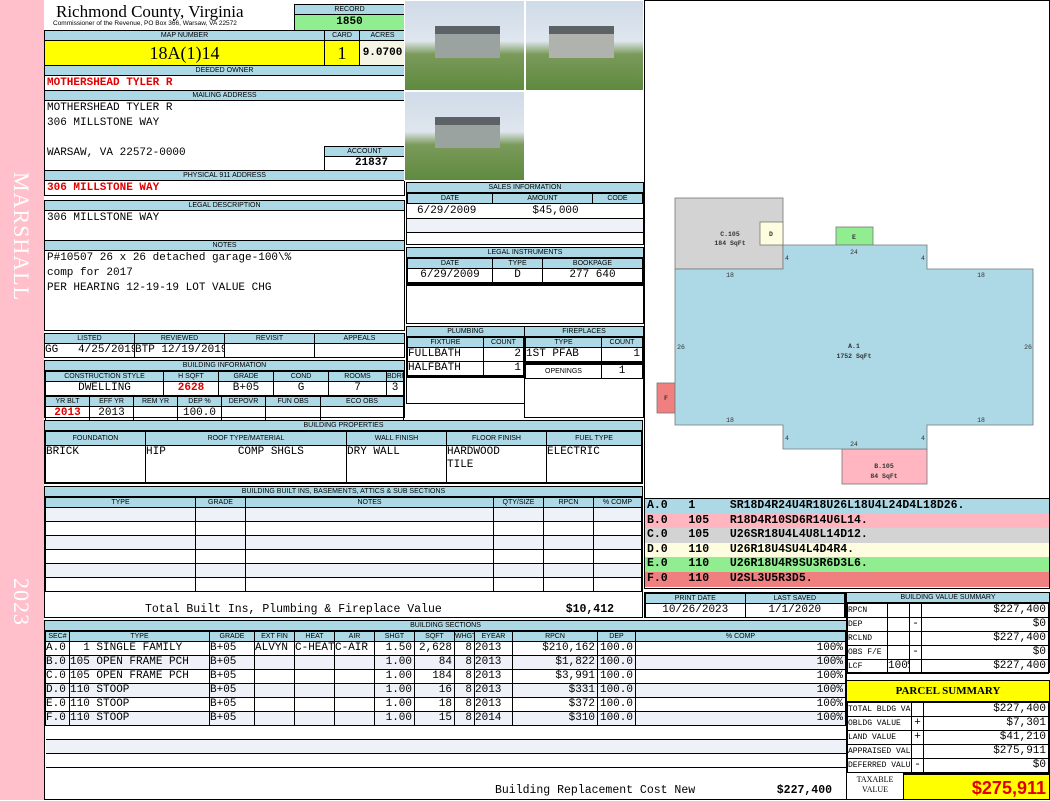  What do you see at coordinates (232, 718) in the screenshot?
I see `section-cell: B+05` at bounding box center [232, 718].